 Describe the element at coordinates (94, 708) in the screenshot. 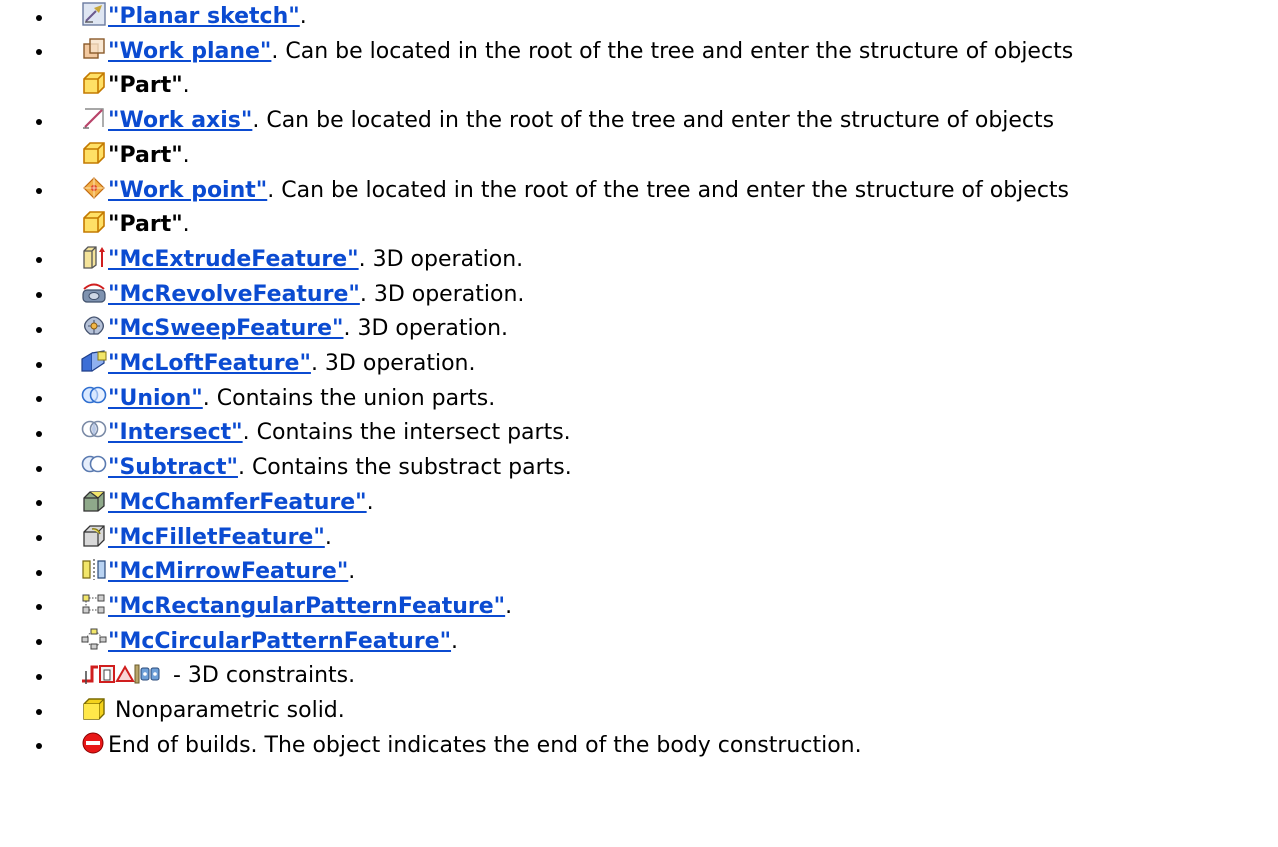

I see `nonparametric-solid-icon` at that location.